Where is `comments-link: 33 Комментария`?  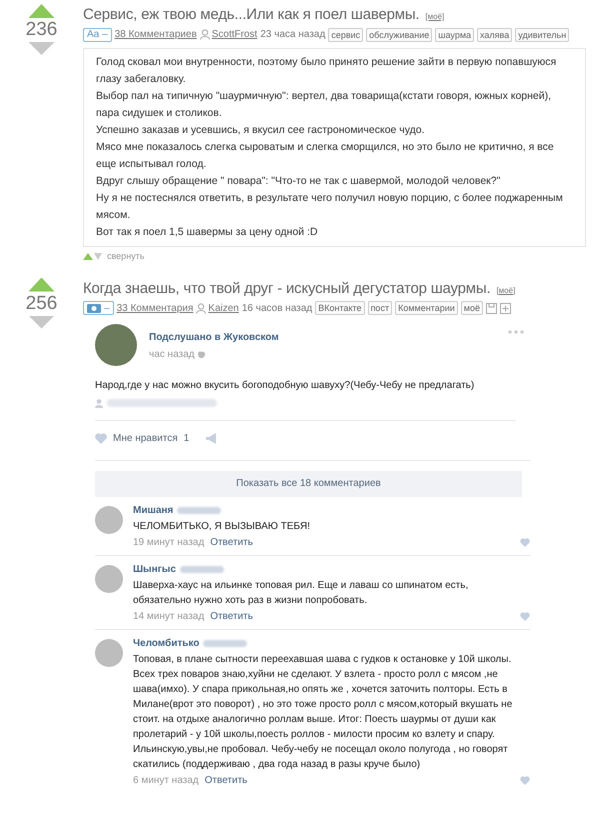
comments-link: 33 Комментария is located at coordinates (155, 308).